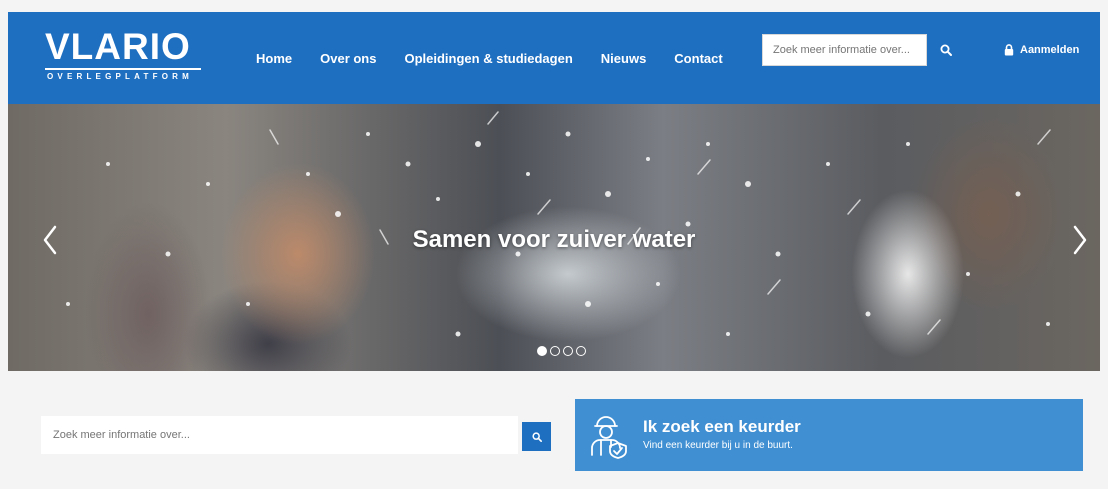  What do you see at coordinates (1009, 50) in the screenshot?
I see `lock-icon` at bounding box center [1009, 50].